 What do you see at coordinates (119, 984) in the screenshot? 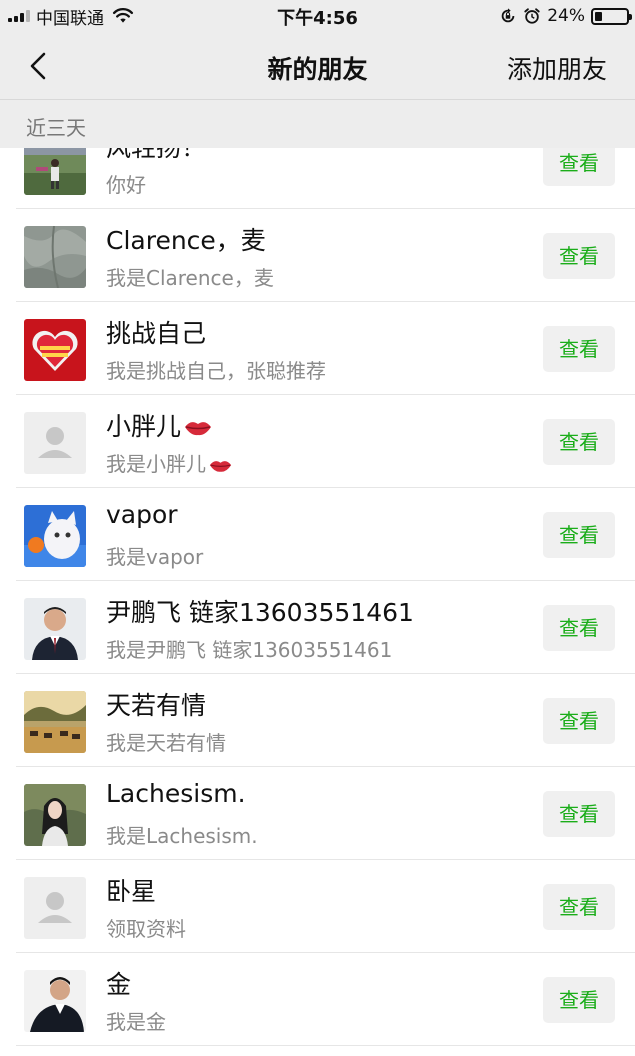
I see `contact-name: 金` at bounding box center [119, 984].